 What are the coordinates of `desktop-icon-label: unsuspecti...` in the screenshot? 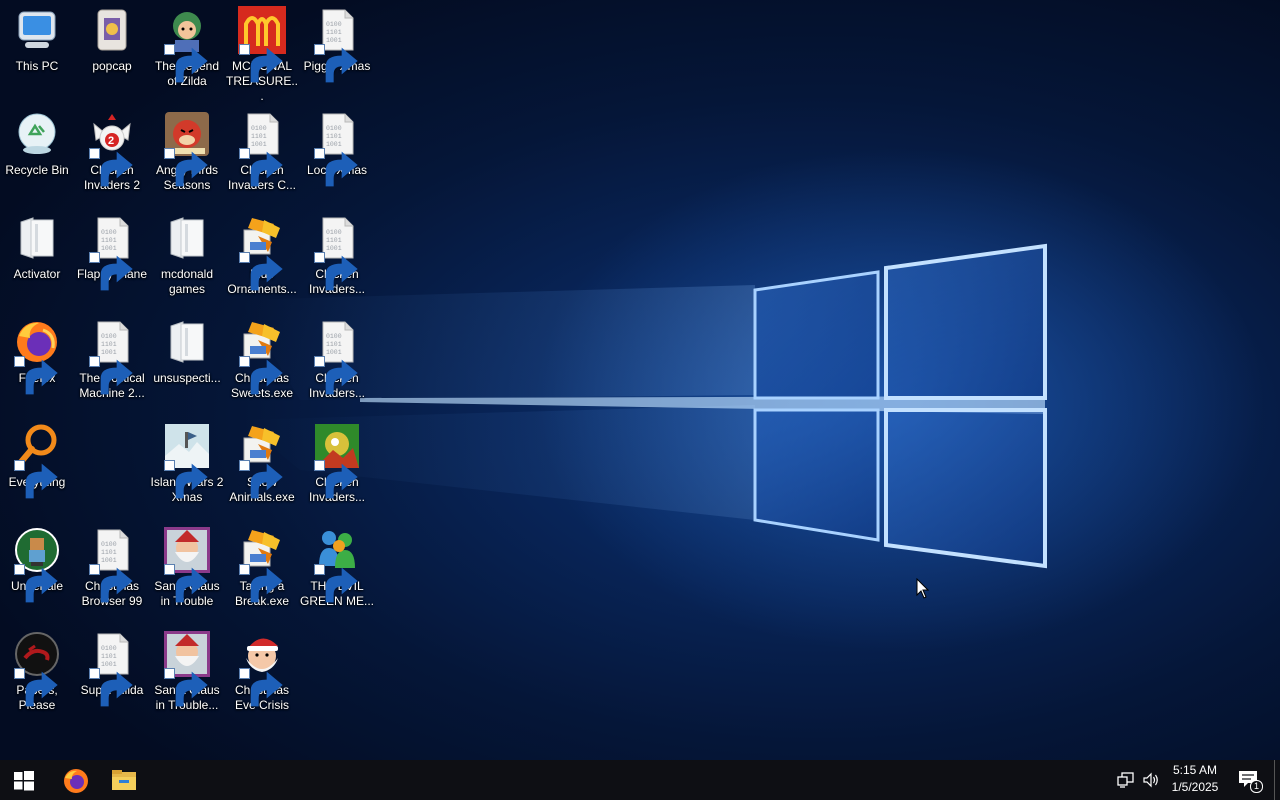 It's located at (187, 378).